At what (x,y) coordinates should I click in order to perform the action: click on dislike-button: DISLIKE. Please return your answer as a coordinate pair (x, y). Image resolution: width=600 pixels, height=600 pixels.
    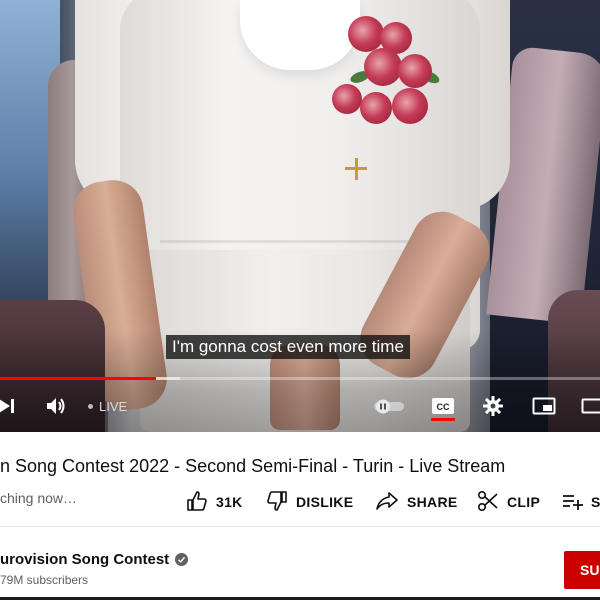
    Looking at the image, I should click on (309, 502).